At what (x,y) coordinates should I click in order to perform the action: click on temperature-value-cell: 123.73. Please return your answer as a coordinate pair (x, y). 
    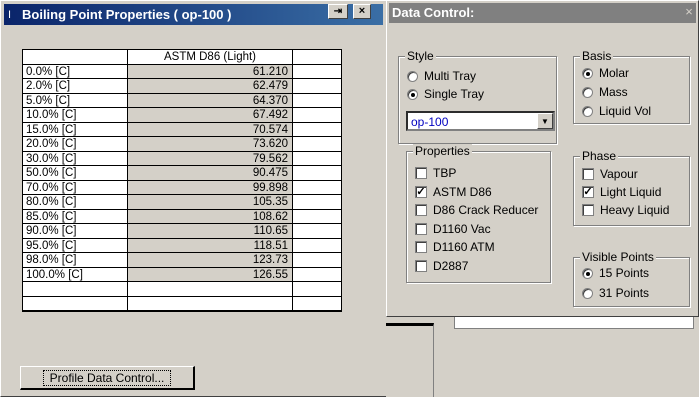
    Looking at the image, I should click on (210, 260).